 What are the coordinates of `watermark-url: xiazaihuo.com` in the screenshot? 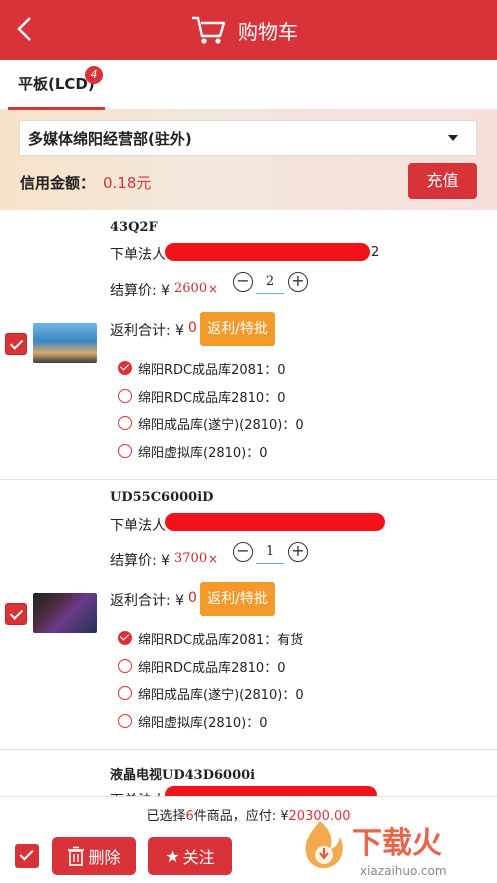 It's located at (403, 871).